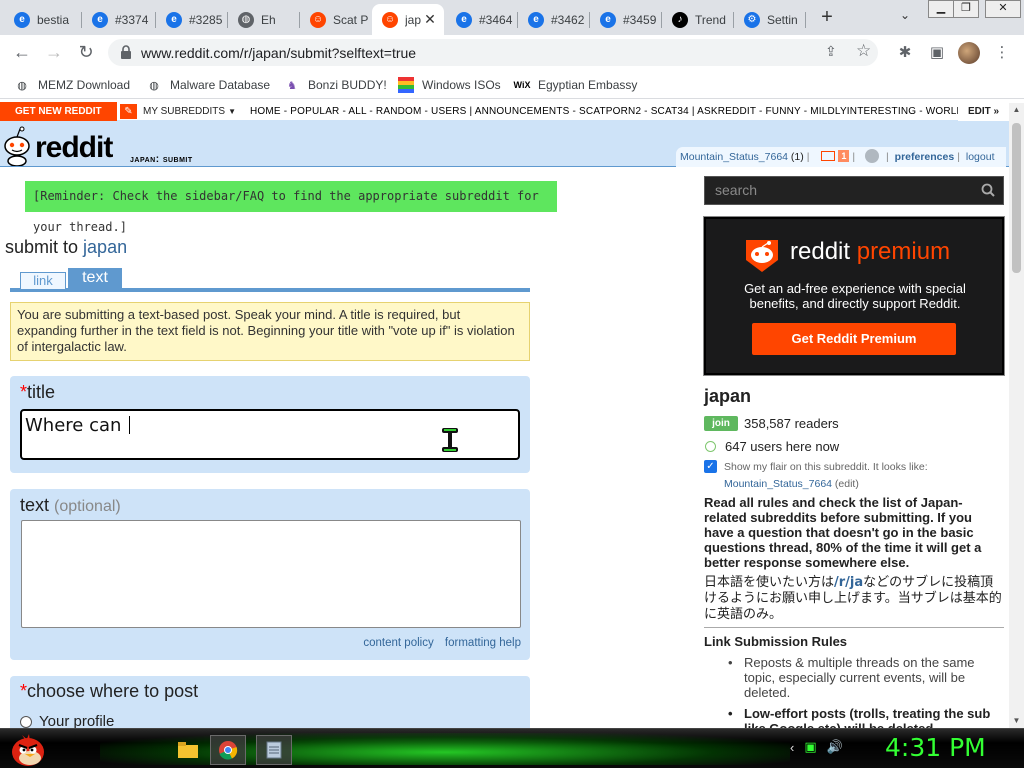 This screenshot has height=768, width=1024. I want to click on logout-link: logout, so click(980, 157).